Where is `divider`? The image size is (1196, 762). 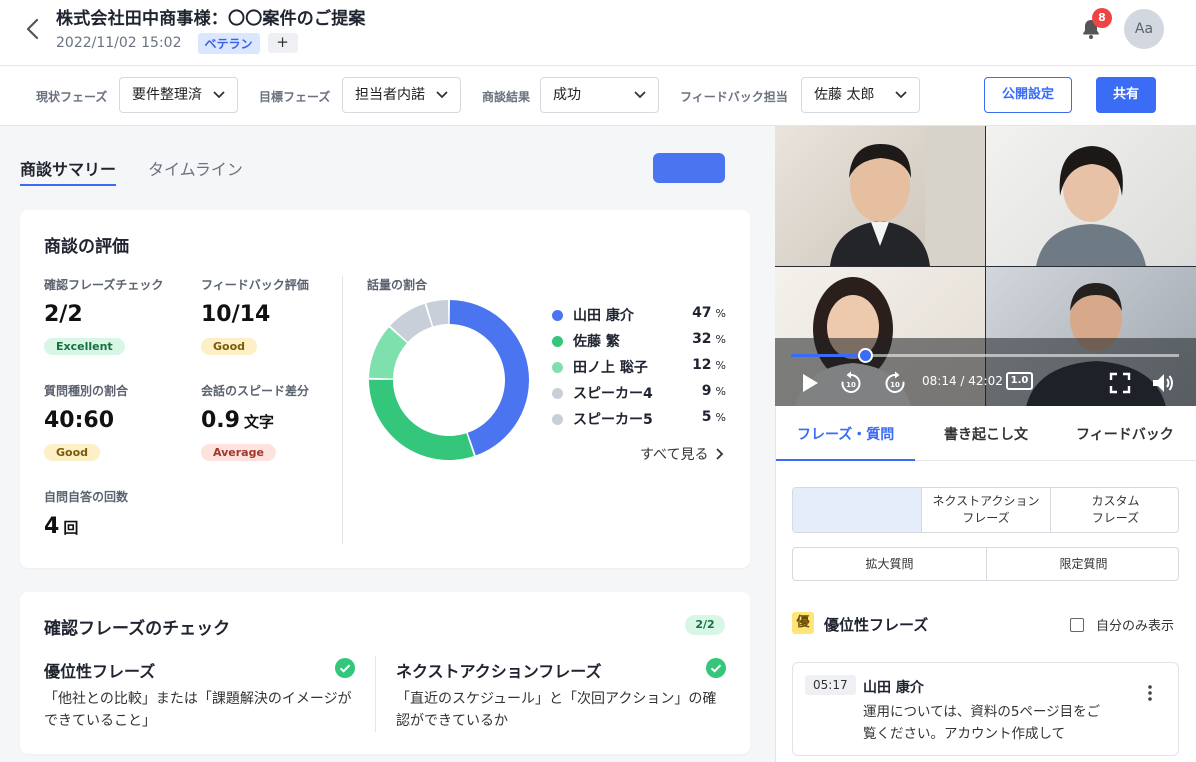
divider is located at coordinates (375, 694).